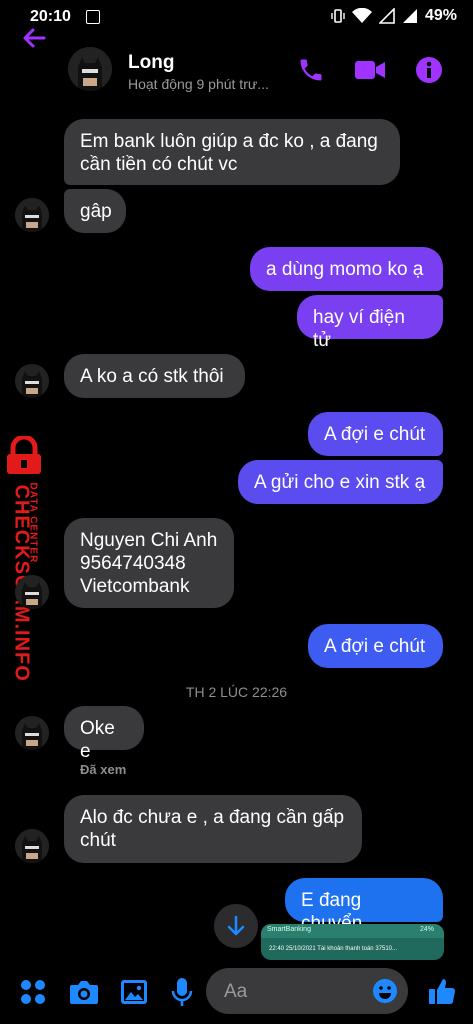 The height and width of the screenshot is (1024, 473). Describe the element at coordinates (346, 269) in the screenshot. I see `message-outgoing: a dùng momo ko ạ` at that location.